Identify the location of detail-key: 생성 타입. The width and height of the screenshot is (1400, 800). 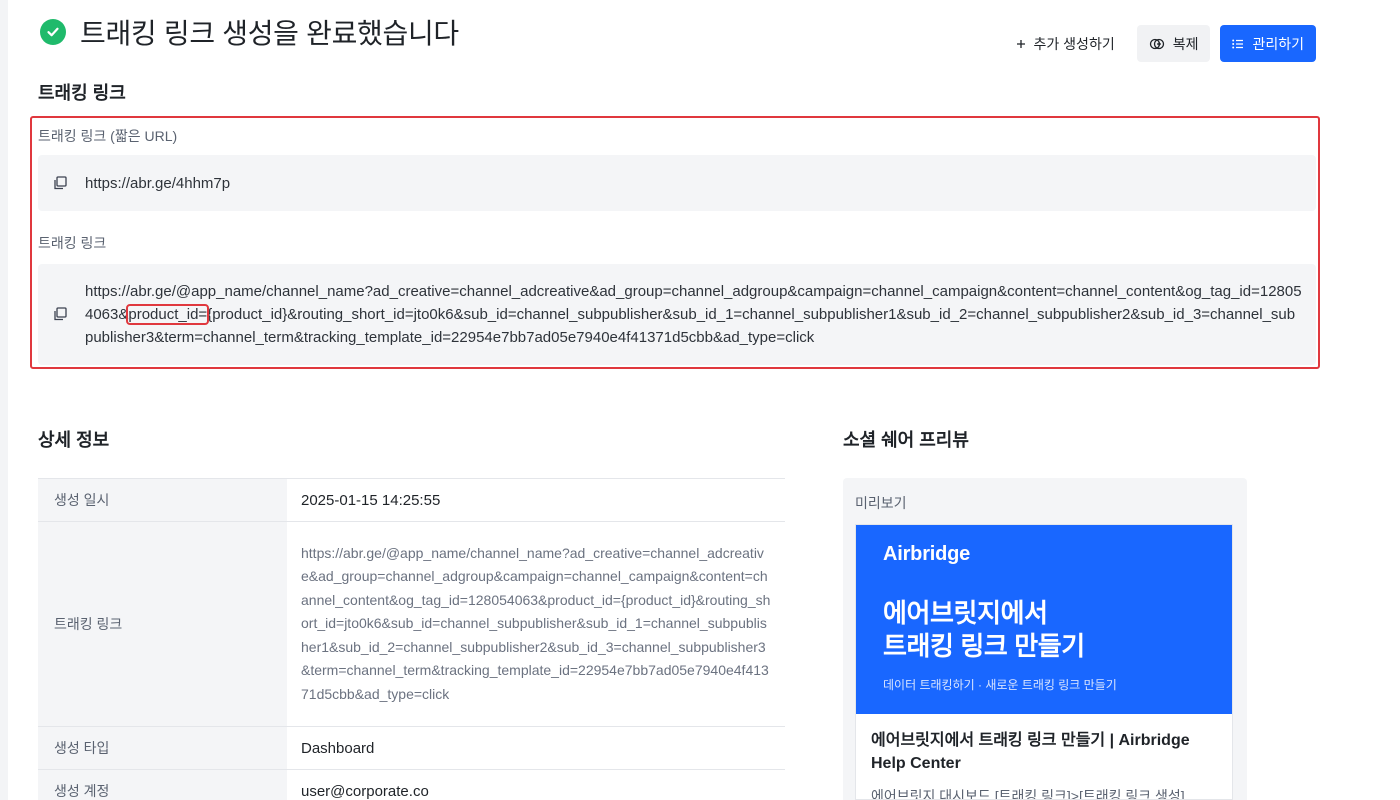
(162, 748).